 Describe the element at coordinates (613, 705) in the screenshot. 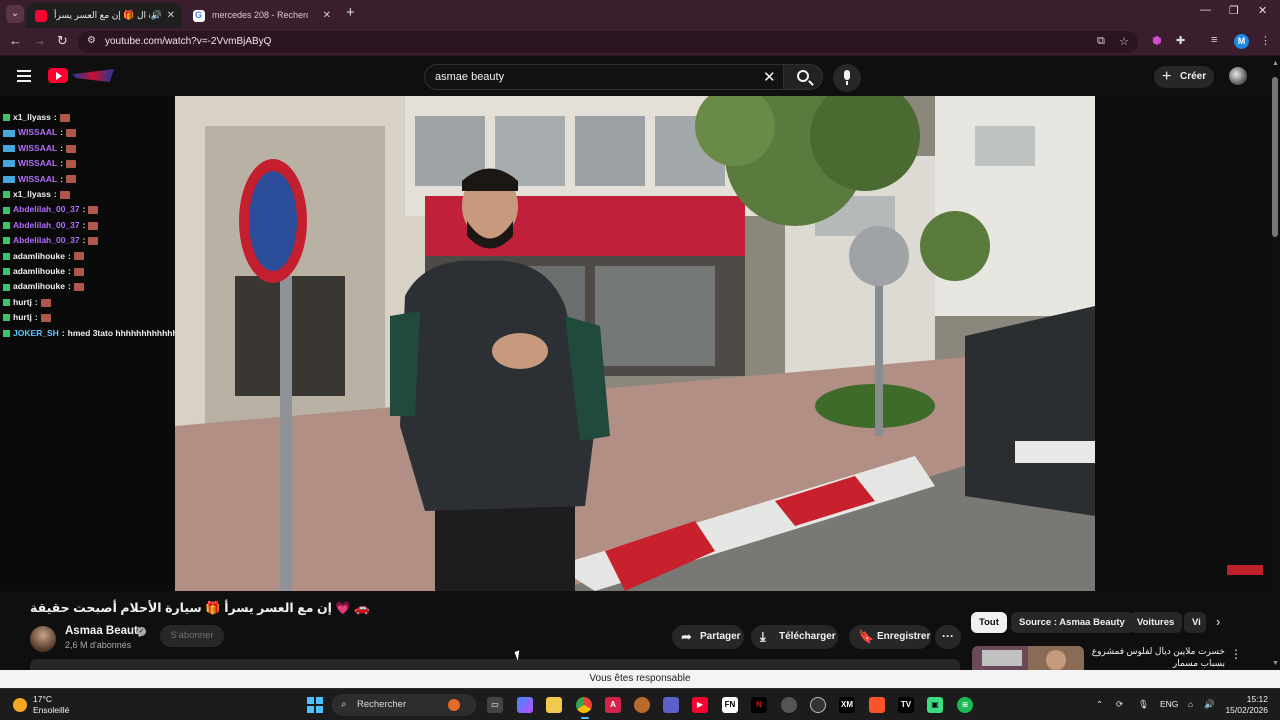

I see `acrobat-icon: A` at that location.